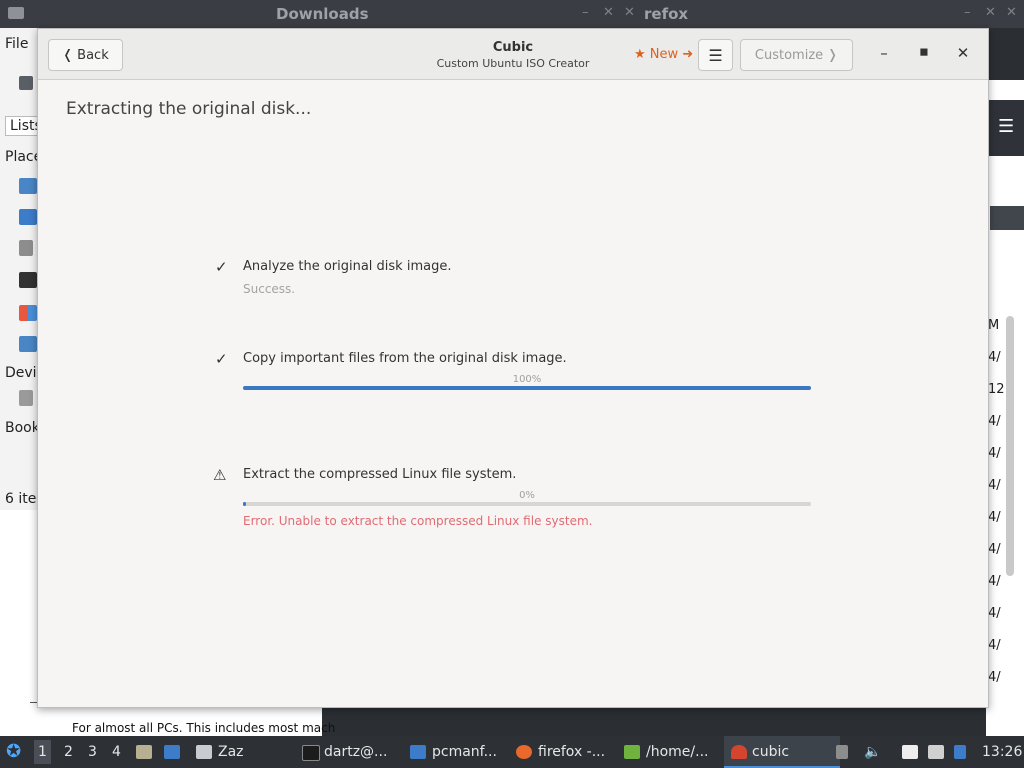 Image resolution: width=1024 pixels, height=768 pixels. What do you see at coordinates (92, 752) in the screenshot?
I see `workspace-3: 3` at bounding box center [92, 752].